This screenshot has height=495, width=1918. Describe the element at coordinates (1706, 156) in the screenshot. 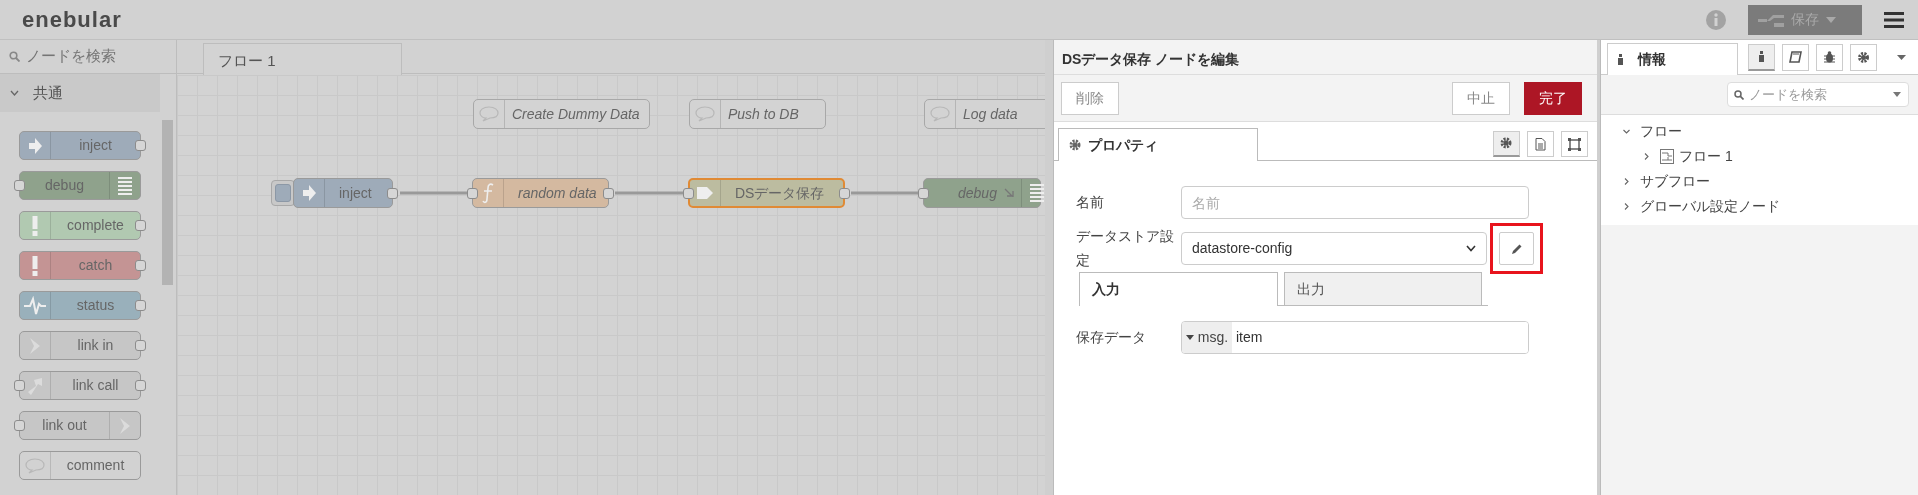

I see `tree-item: フロー 1` at that location.